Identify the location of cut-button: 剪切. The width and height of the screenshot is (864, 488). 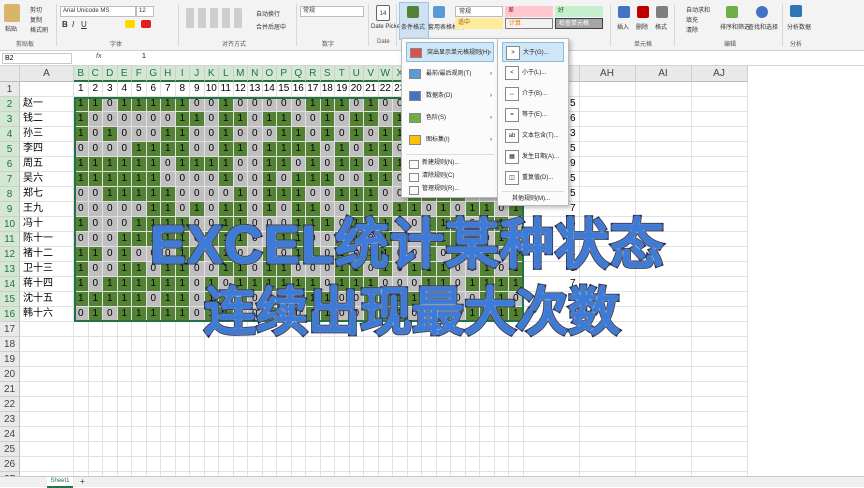
(36, 9).